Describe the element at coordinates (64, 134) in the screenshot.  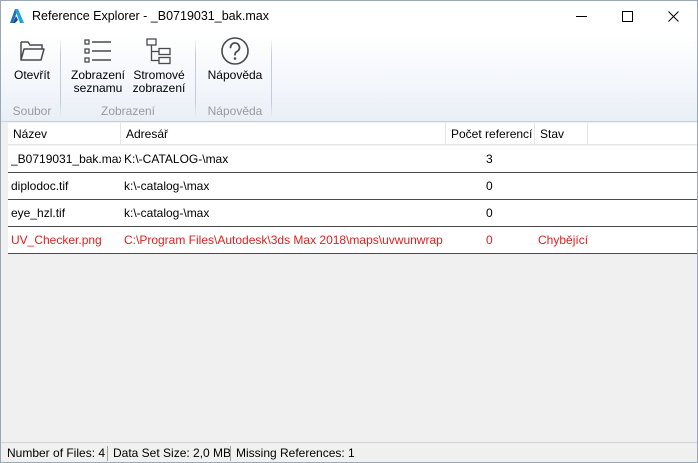
I see `column-header-name: Název` at that location.